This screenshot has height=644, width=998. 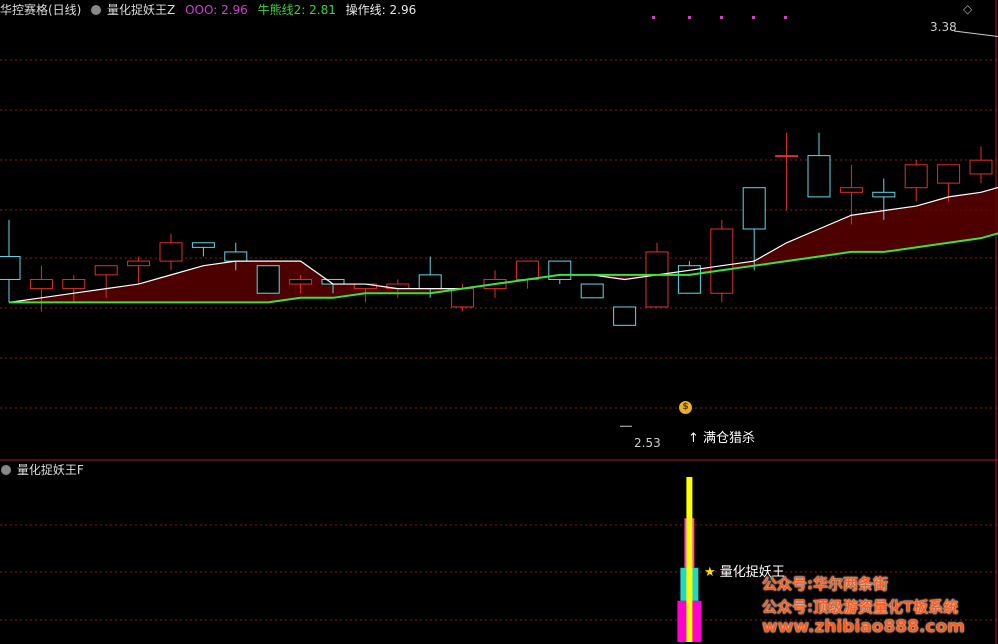 I want to click on sub-bar-yellow, so click(x=689, y=559).